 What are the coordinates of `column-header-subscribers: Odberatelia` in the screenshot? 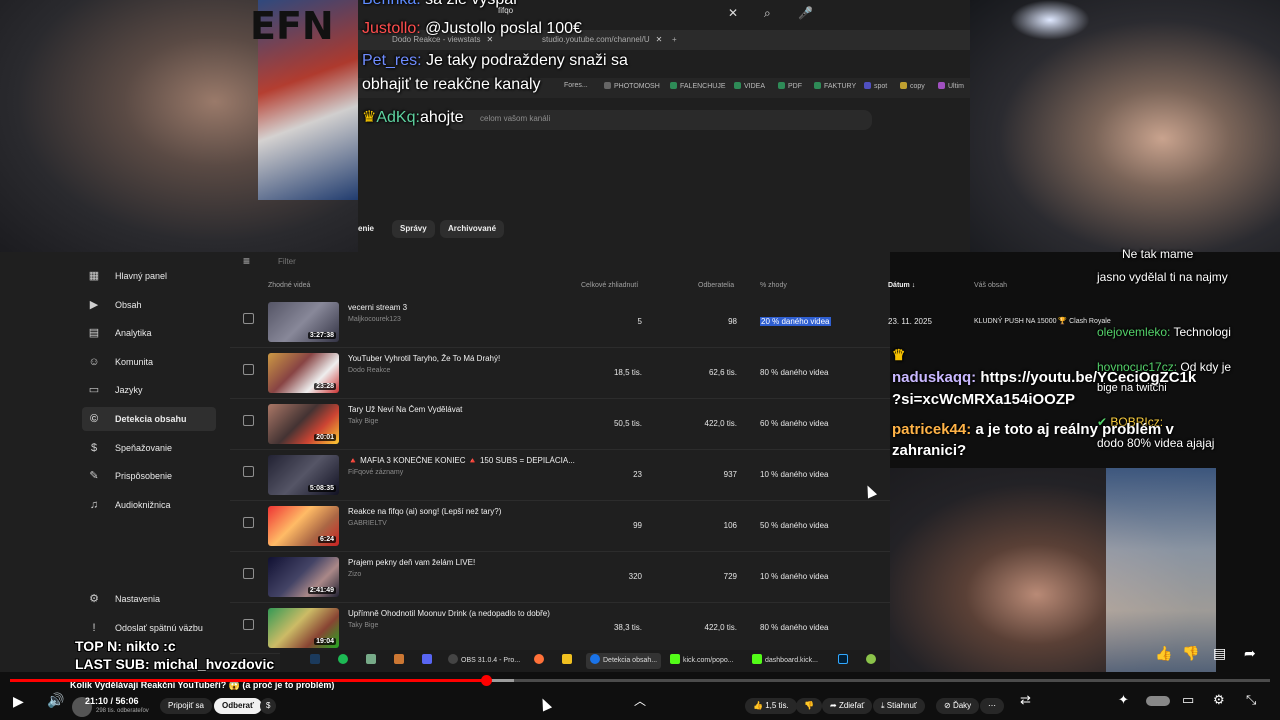 It's located at (716, 285).